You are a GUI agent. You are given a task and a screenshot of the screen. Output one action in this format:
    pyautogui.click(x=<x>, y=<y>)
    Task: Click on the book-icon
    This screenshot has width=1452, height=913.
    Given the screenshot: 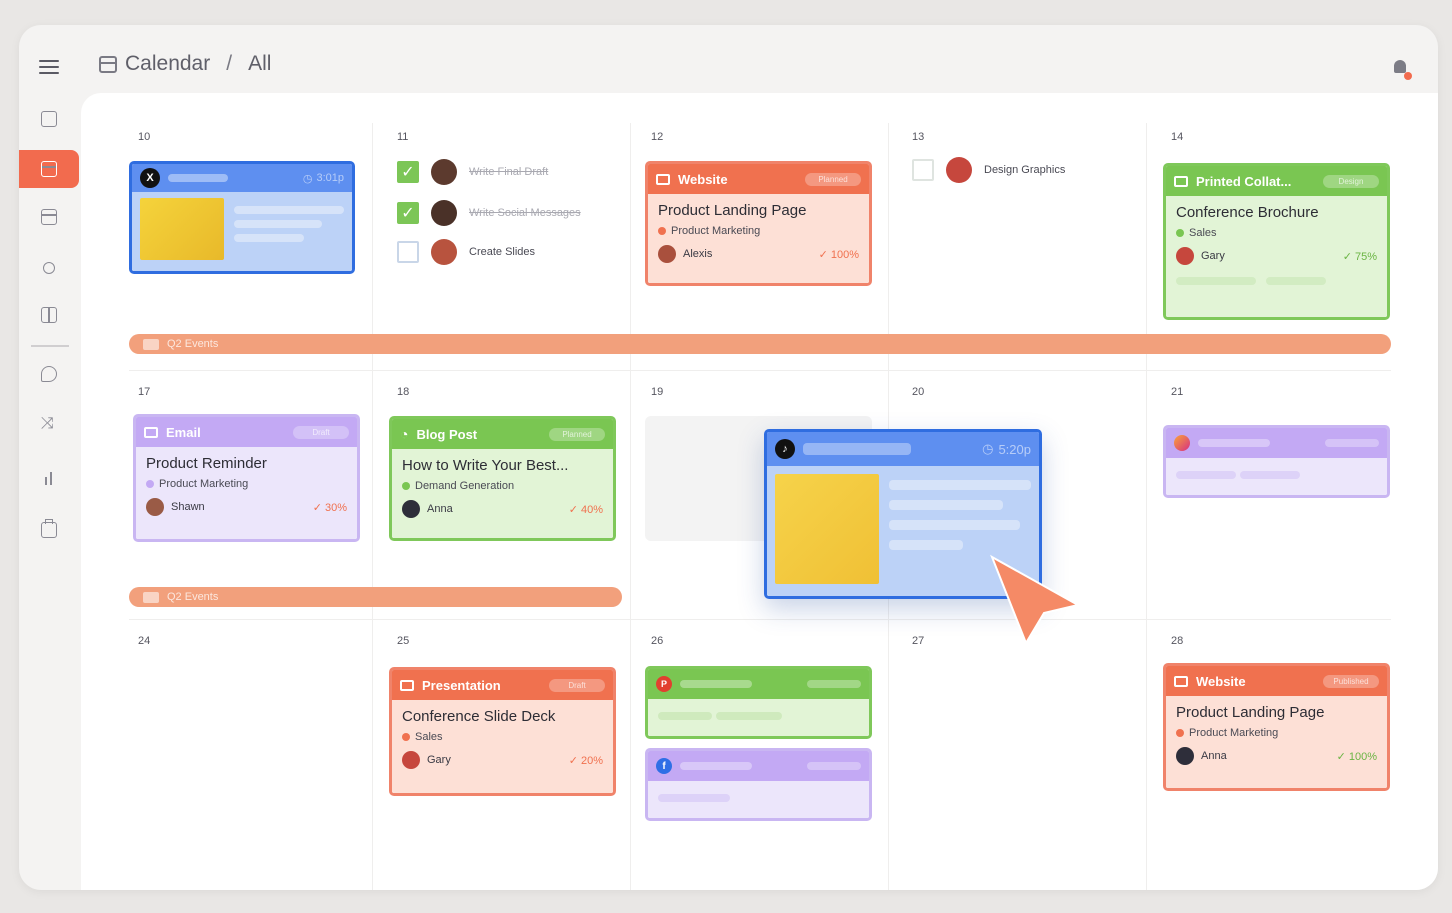 What is the action you would take?
    pyautogui.click(x=49, y=315)
    